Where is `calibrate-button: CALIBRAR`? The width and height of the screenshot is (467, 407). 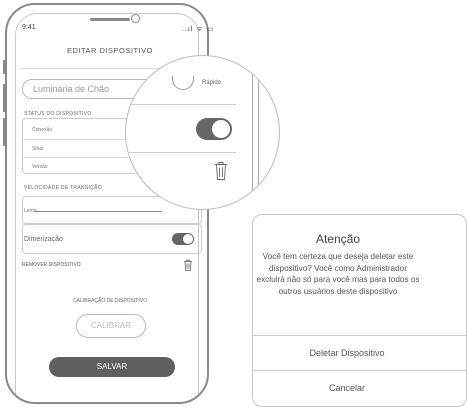
calibrate-button: CALIBRAR is located at coordinates (111, 326).